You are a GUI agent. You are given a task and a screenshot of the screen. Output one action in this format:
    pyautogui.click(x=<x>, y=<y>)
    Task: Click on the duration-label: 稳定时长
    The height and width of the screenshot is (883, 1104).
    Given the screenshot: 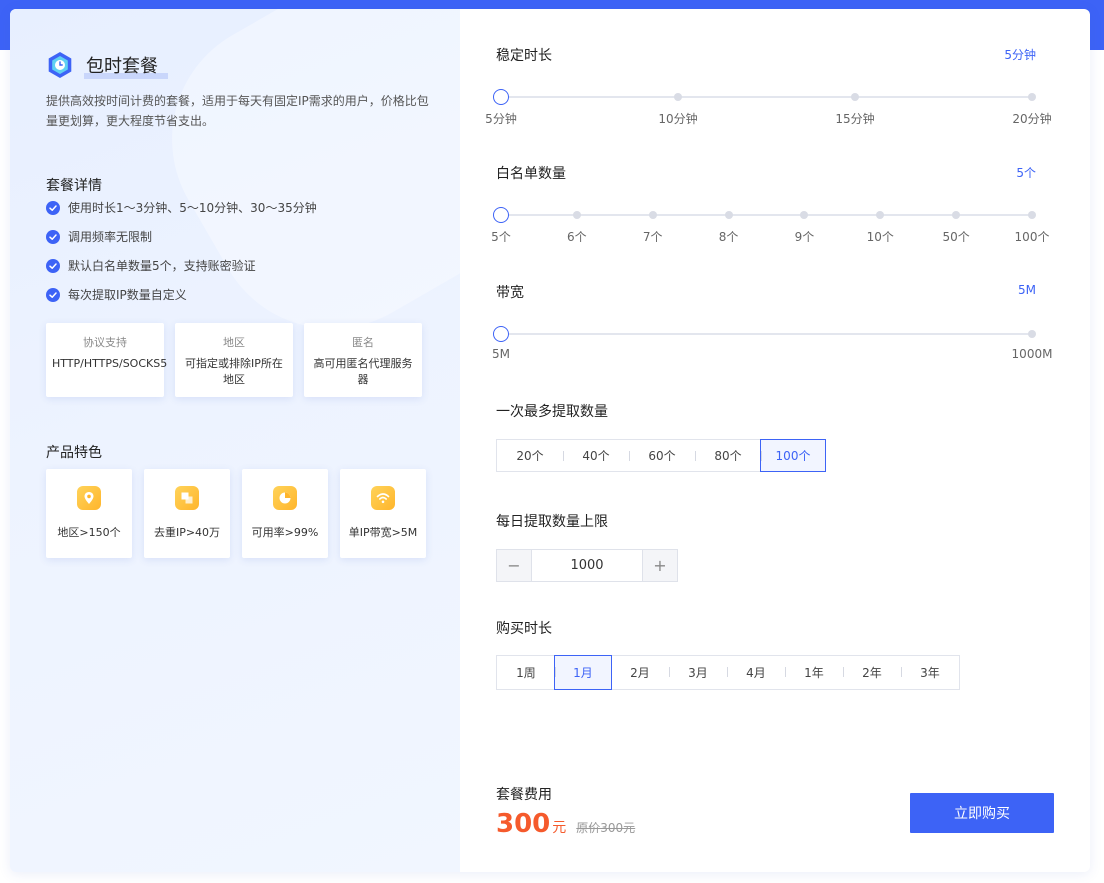 What is the action you would take?
    pyautogui.click(x=524, y=56)
    